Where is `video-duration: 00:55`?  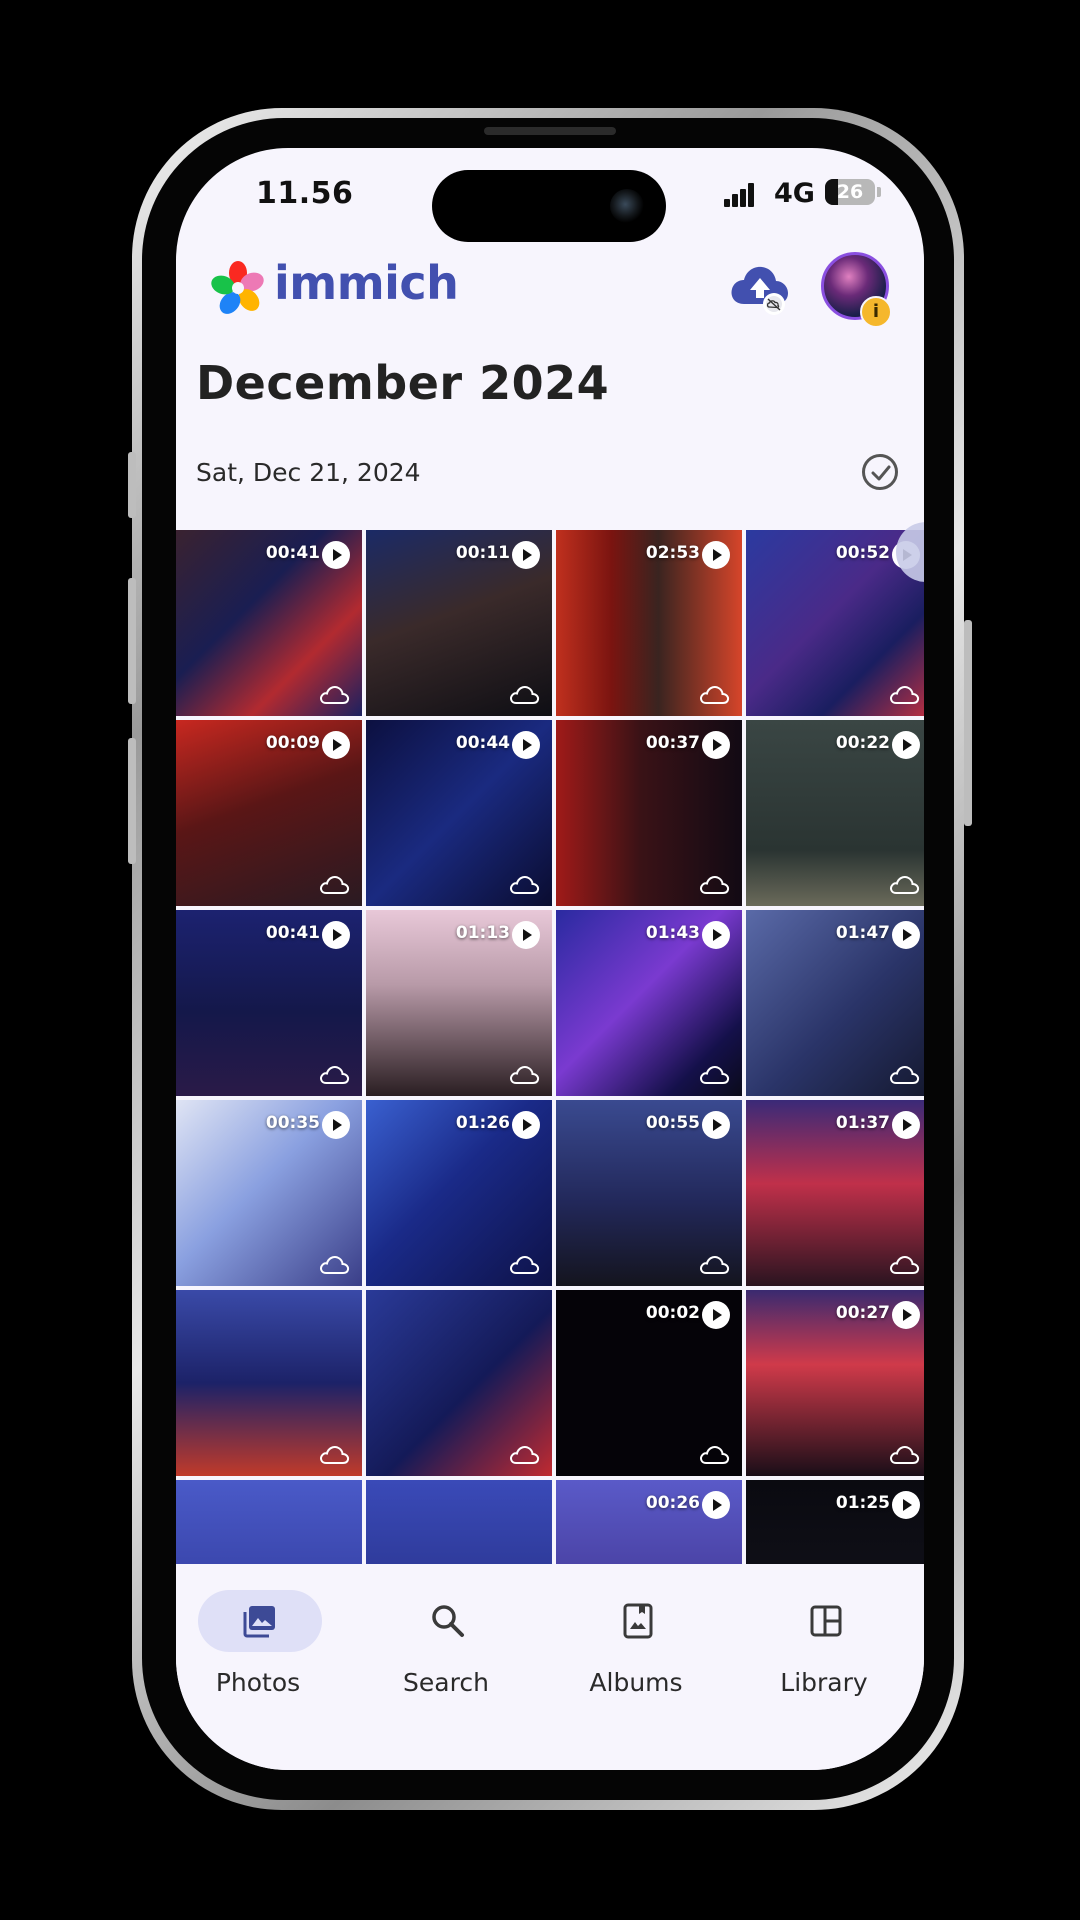
video-duration: 00:55 is located at coordinates (672, 1123).